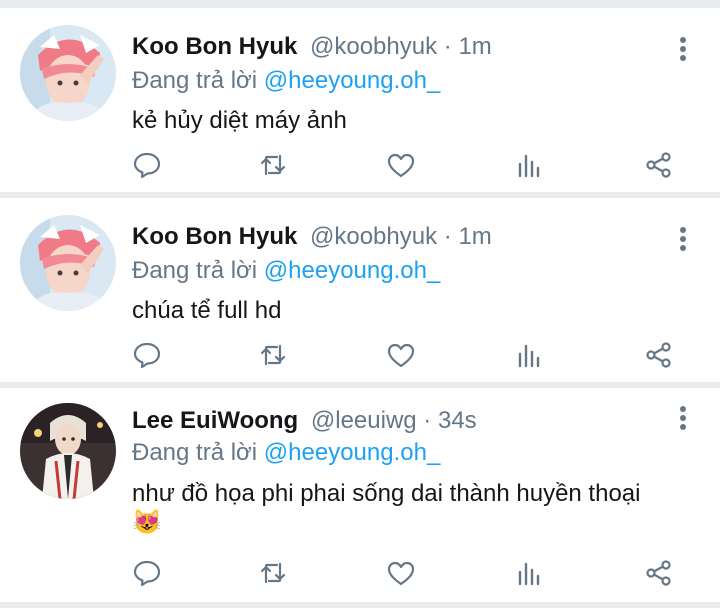 This screenshot has height=608, width=720. Describe the element at coordinates (239, 120) in the screenshot. I see `tweet-text: kẻ hủy diệt máy ảnh` at that location.